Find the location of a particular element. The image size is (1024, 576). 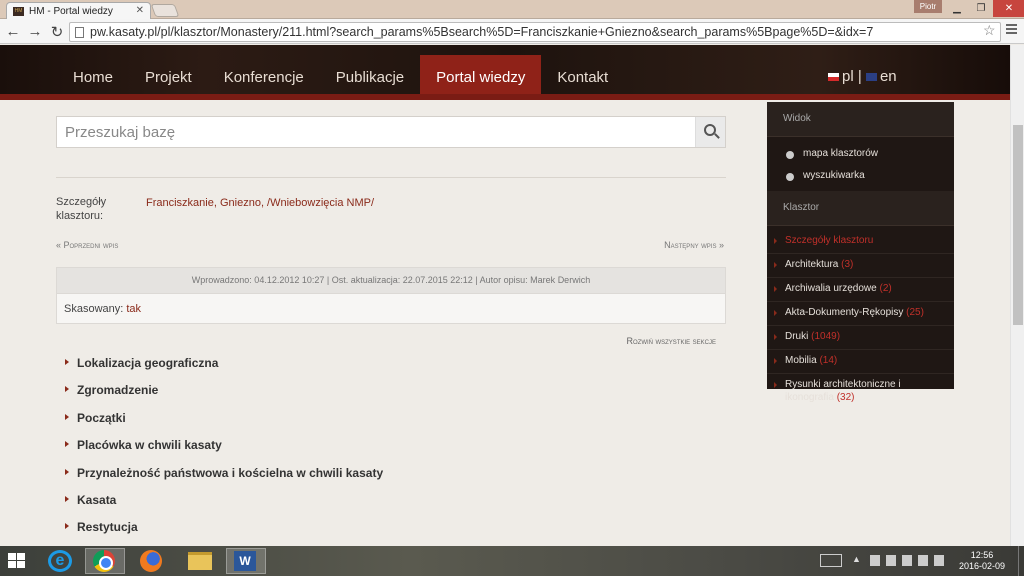

forward-arrow-icon: → is located at coordinates (35, 31).